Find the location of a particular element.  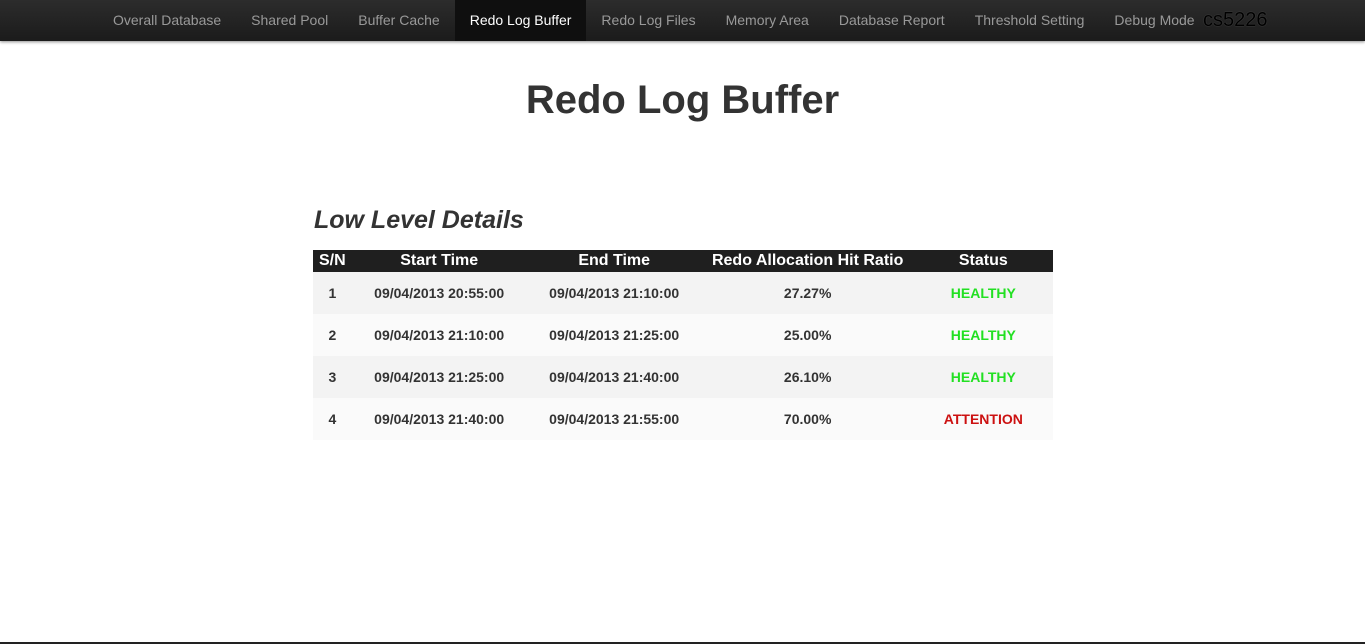

header-hit-ratio: Redo Allocation Hit Ratio is located at coordinates (807, 261).